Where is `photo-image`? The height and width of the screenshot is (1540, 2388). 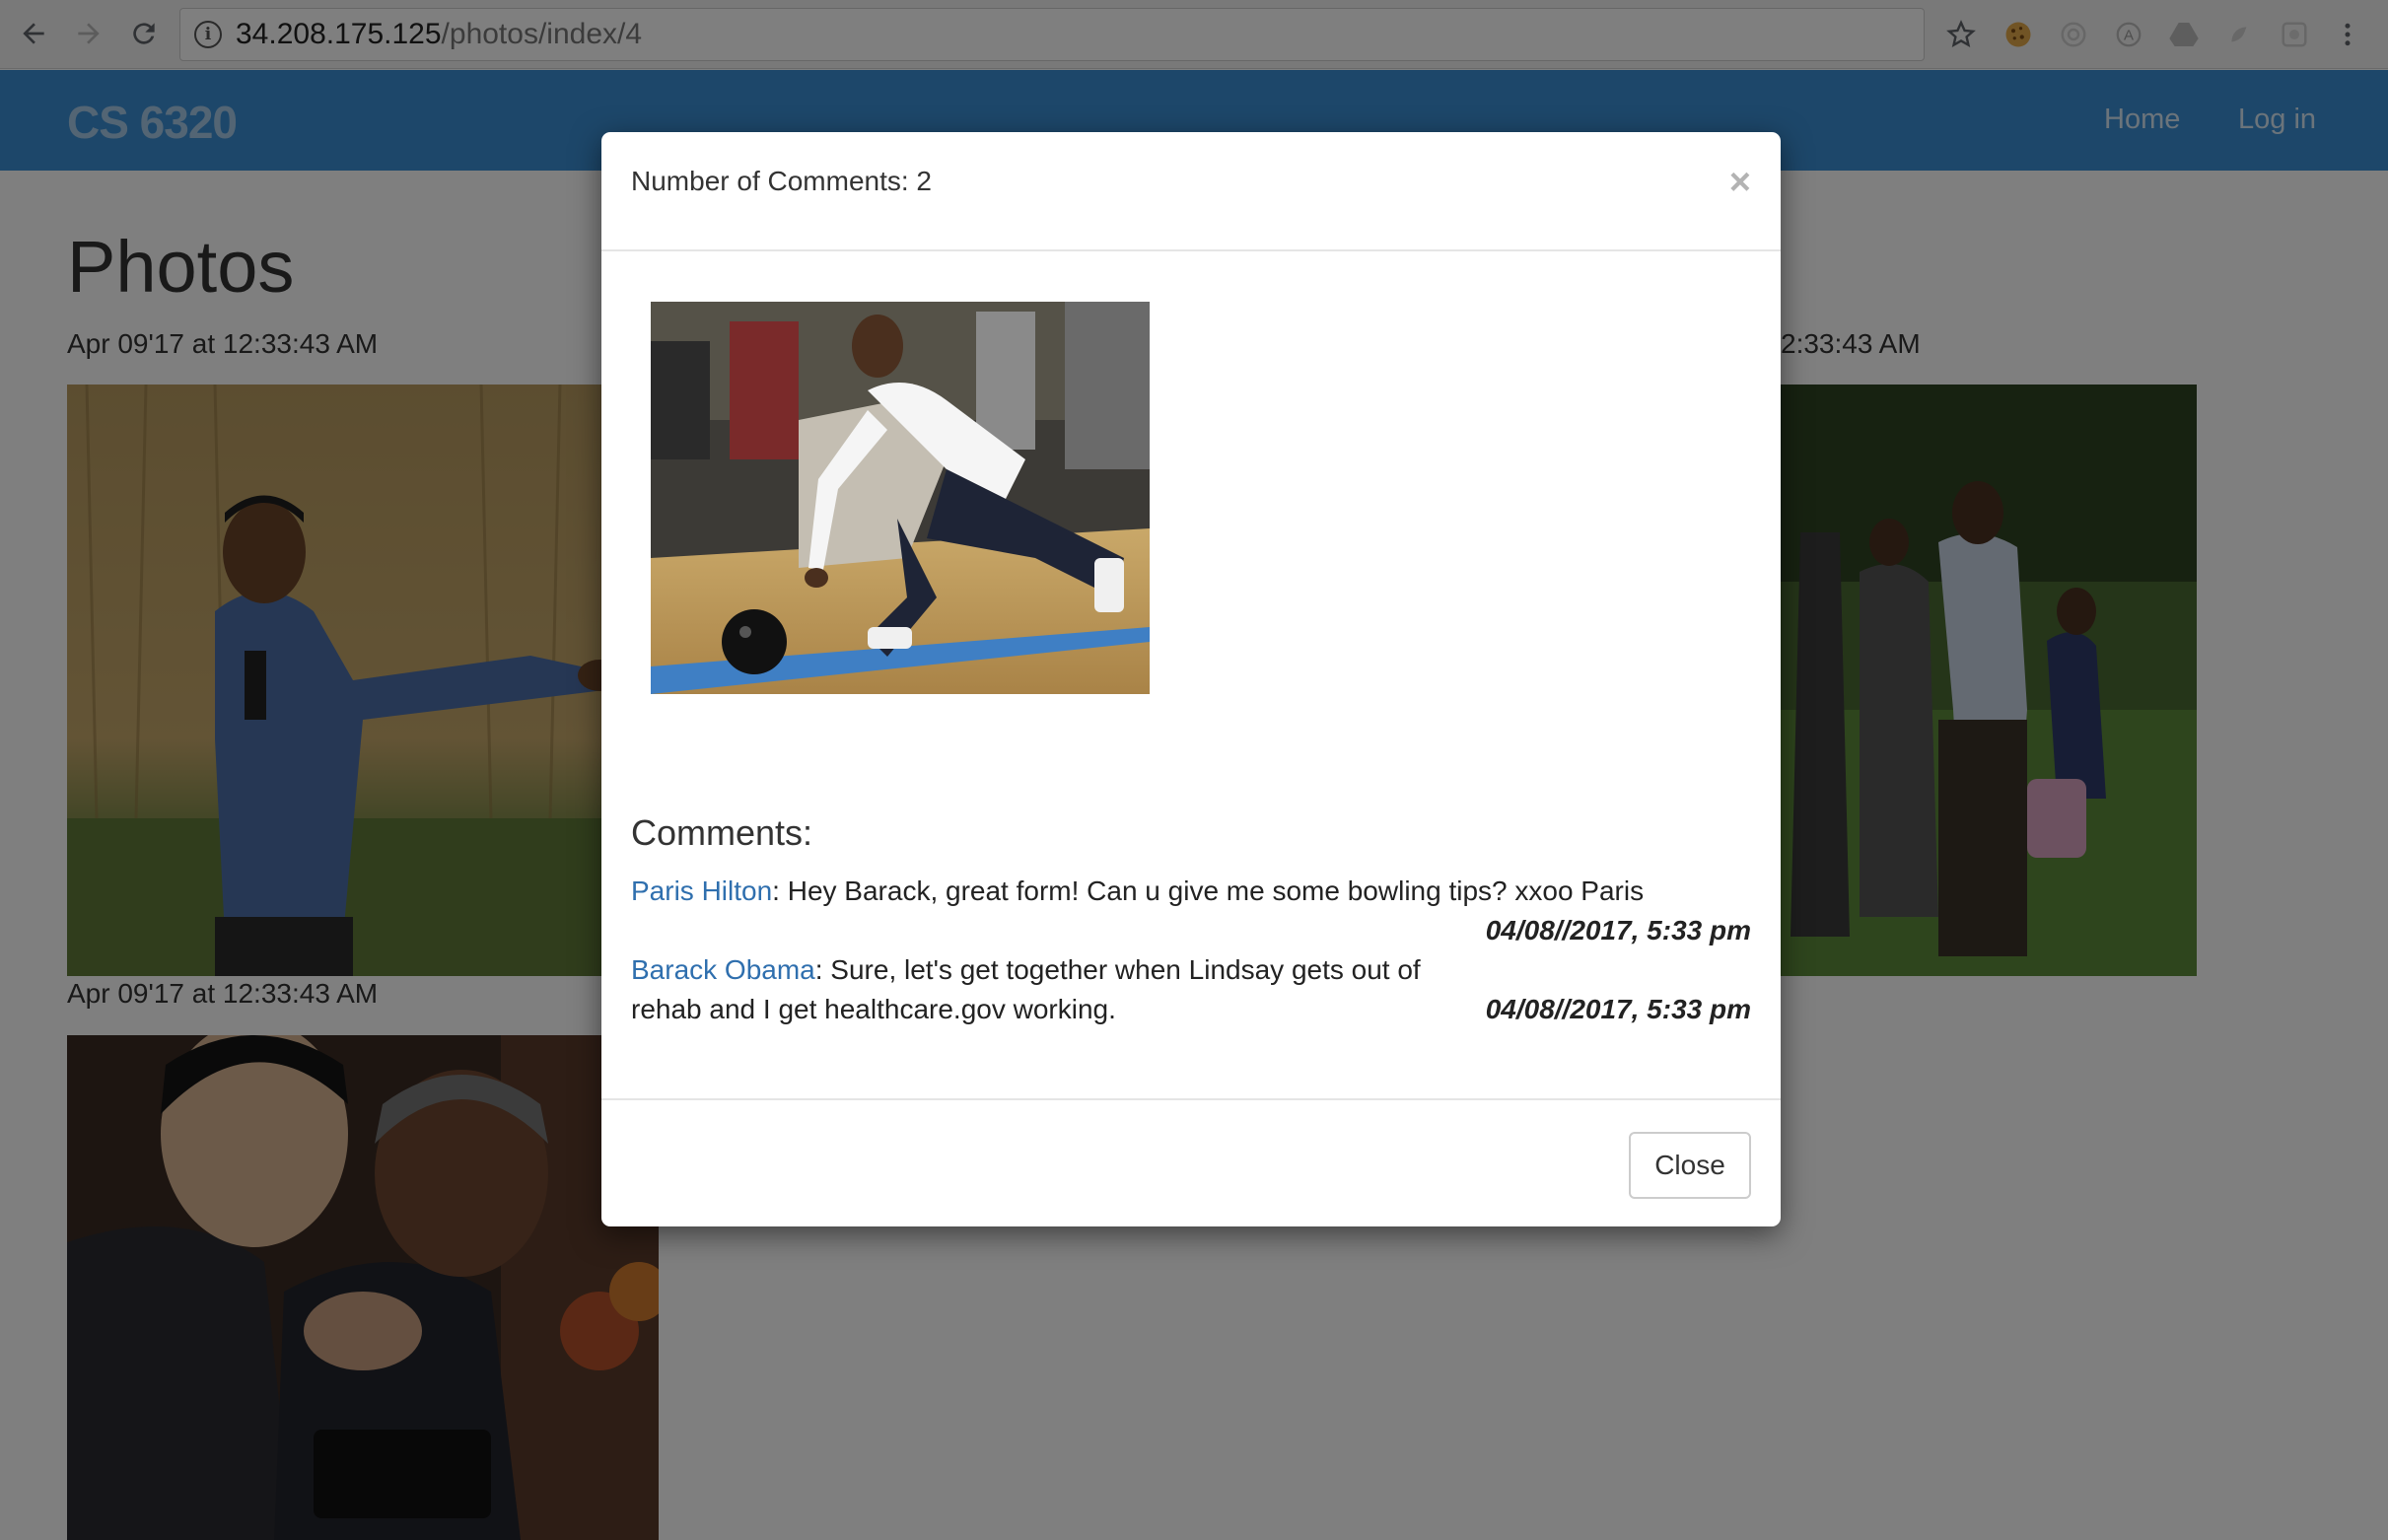
photo-image is located at coordinates (901, 498).